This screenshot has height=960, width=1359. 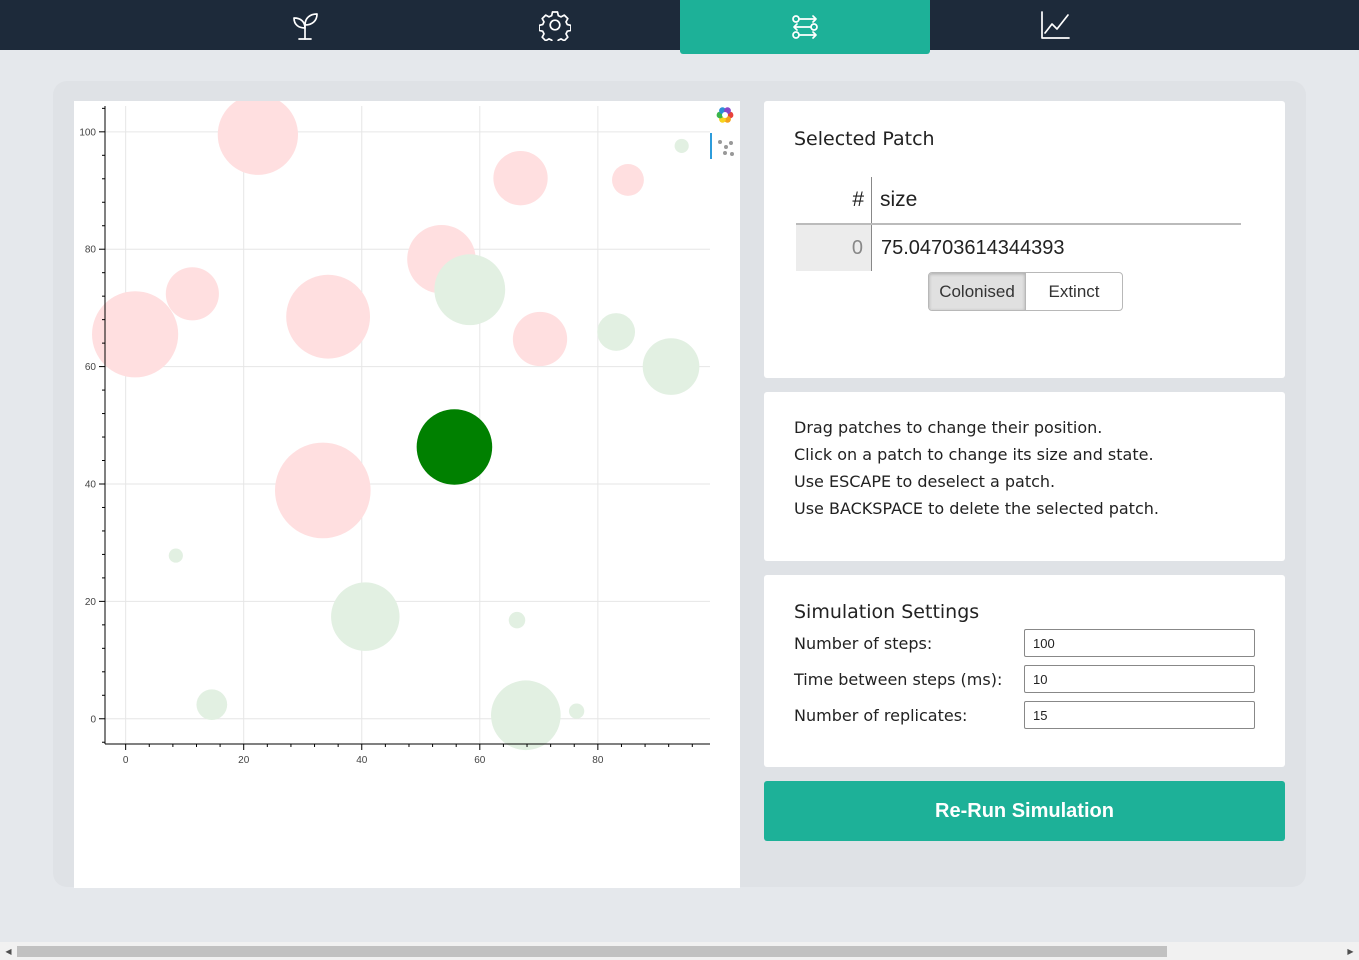 What do you see at coordinates (480, 760) in the screenshot?
I see `x-tick-label: 60` at bounding box center [480, 760].